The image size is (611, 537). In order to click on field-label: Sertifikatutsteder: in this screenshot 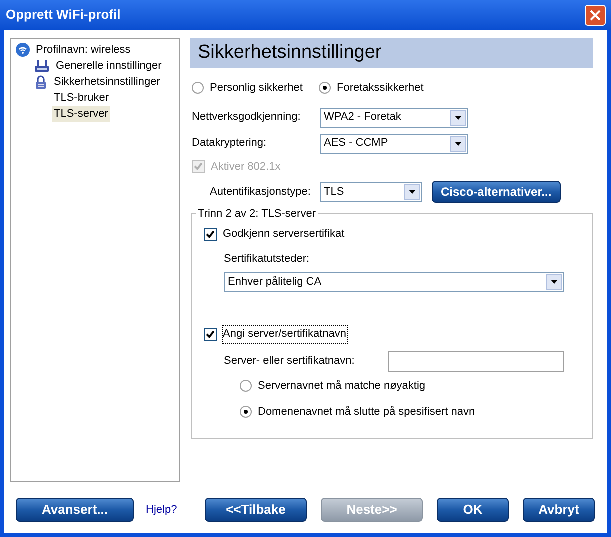, I will do `click(267, 259)`.